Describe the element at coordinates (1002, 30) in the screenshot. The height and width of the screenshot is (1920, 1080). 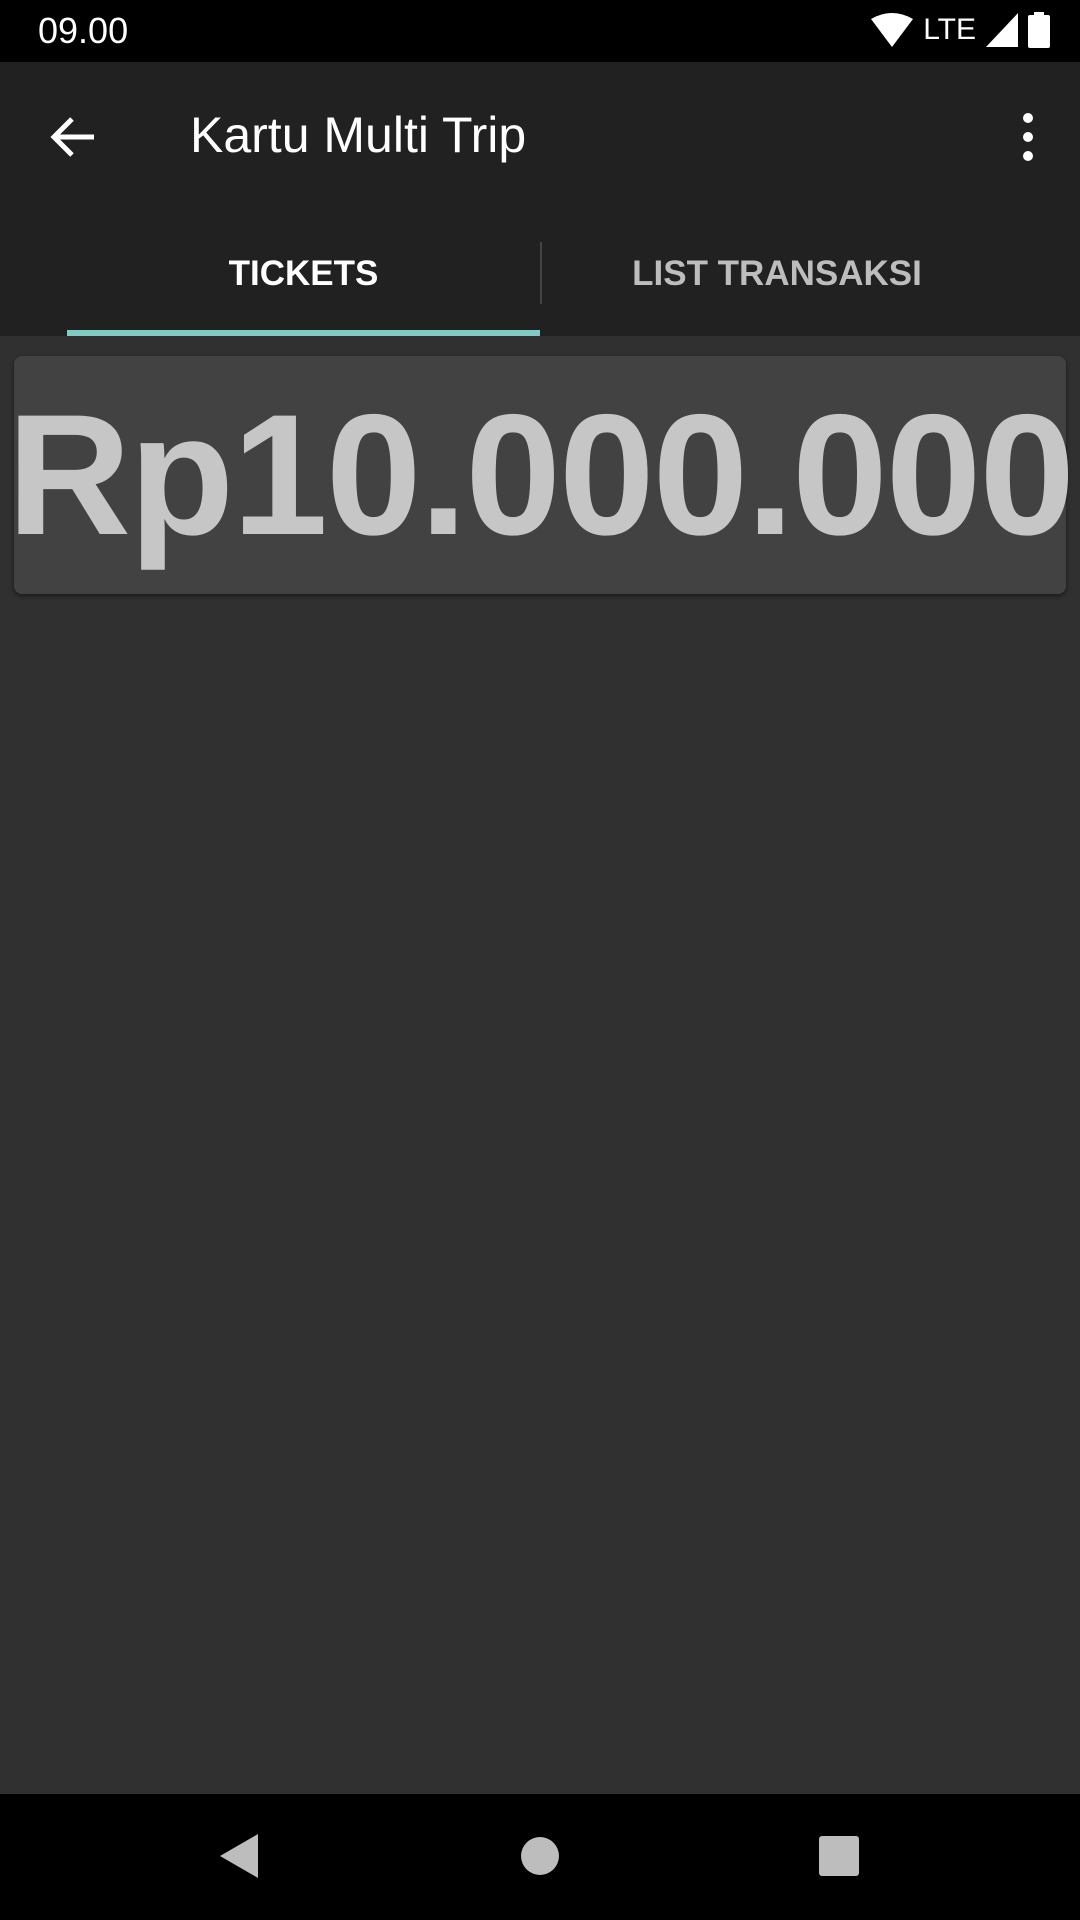
I see `signal-icon` at that location.